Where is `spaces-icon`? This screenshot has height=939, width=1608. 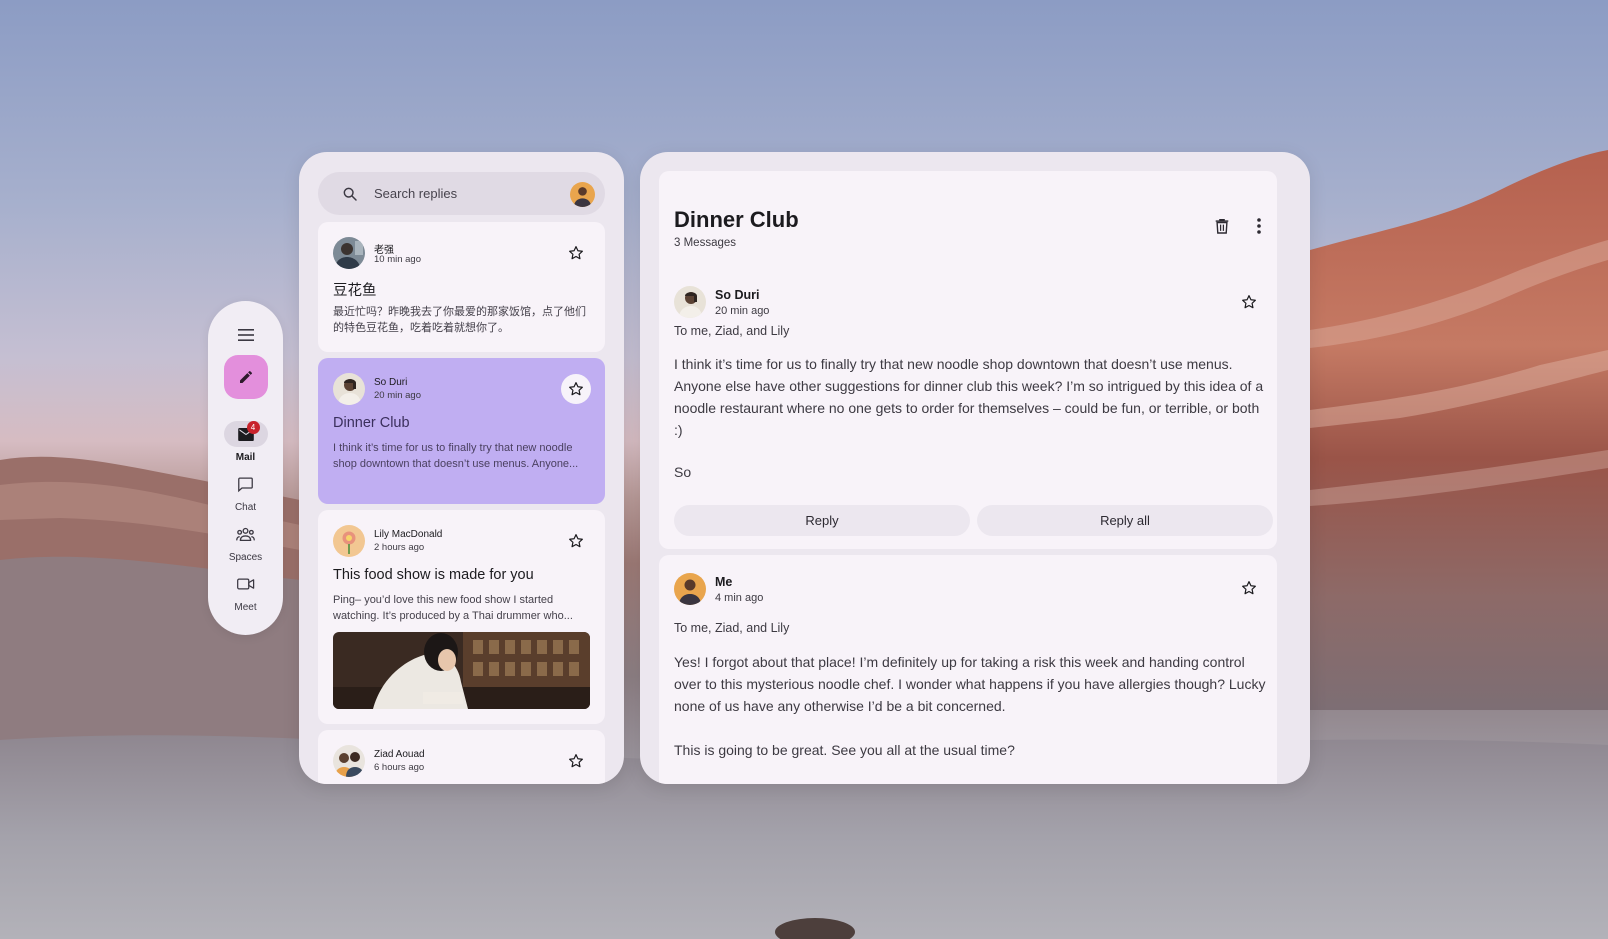
spaces-icon is located at coordinates (245, 534).